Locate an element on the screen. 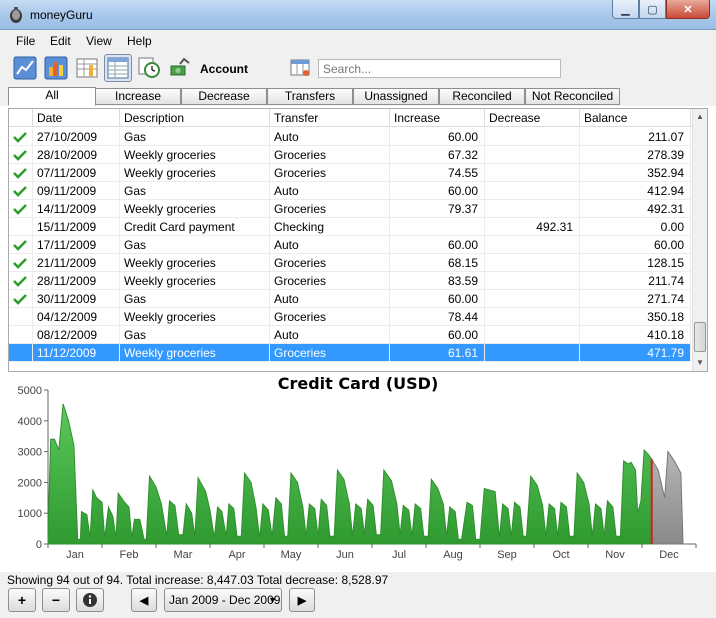 Image resolution: width=716 pixels, height=618 pixels. balance-cell: 492.31 is located at coordinates (635, 209).